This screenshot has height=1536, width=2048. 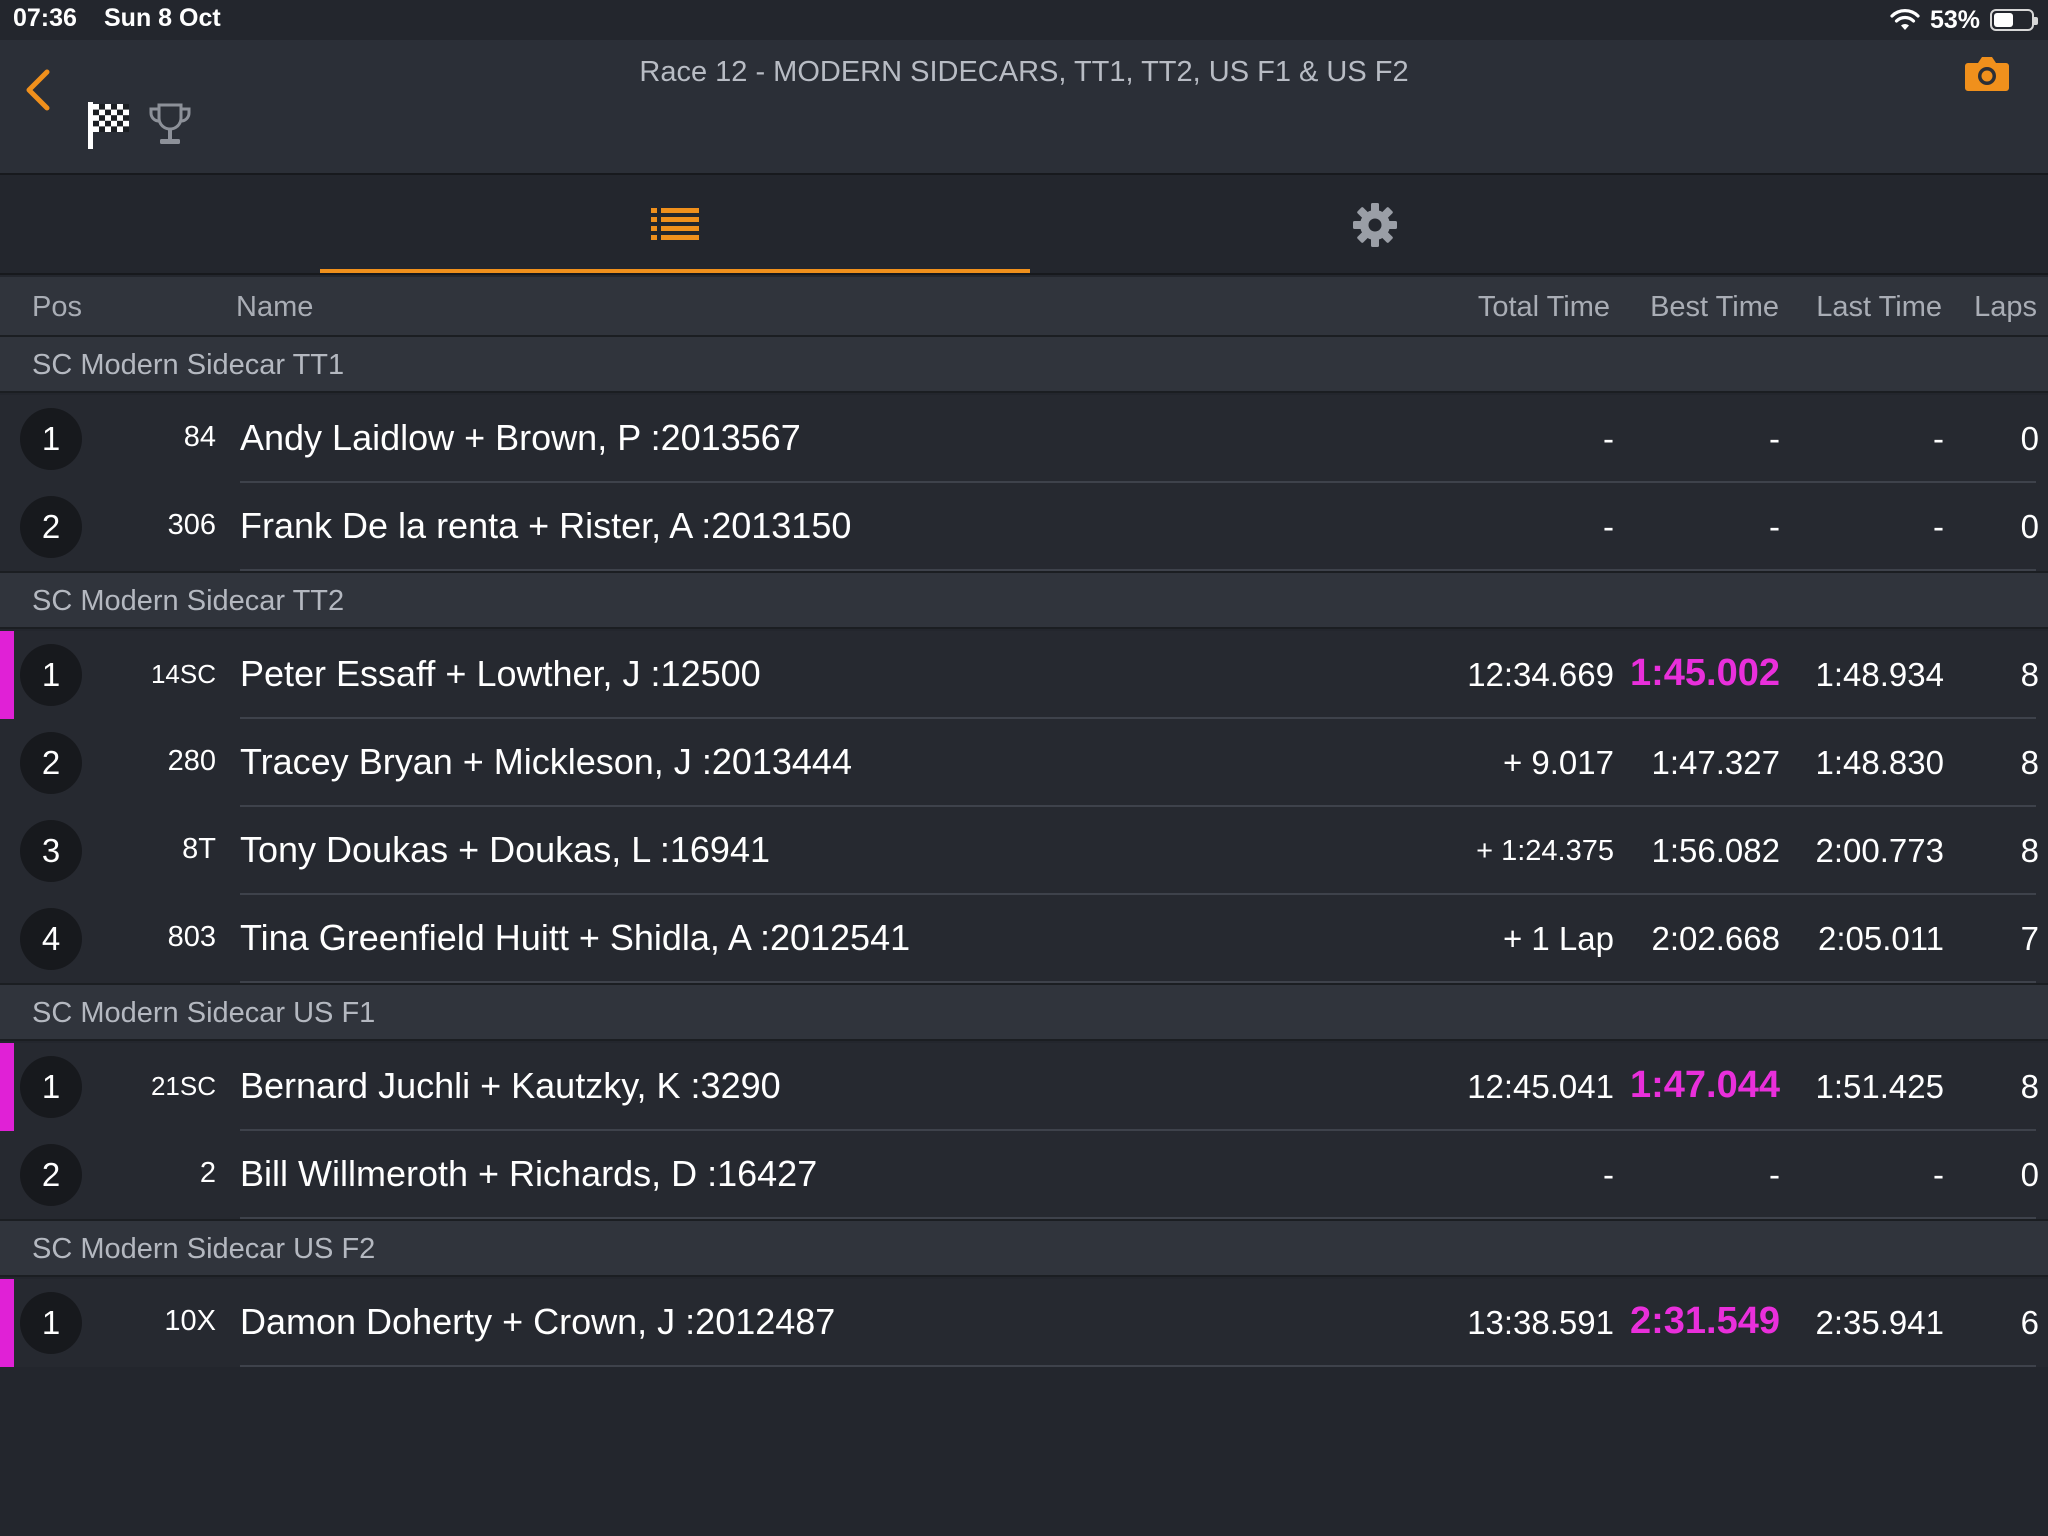 I want to click on section-label: SC Modern Sidecar TT2, so click(x=188, y=601).